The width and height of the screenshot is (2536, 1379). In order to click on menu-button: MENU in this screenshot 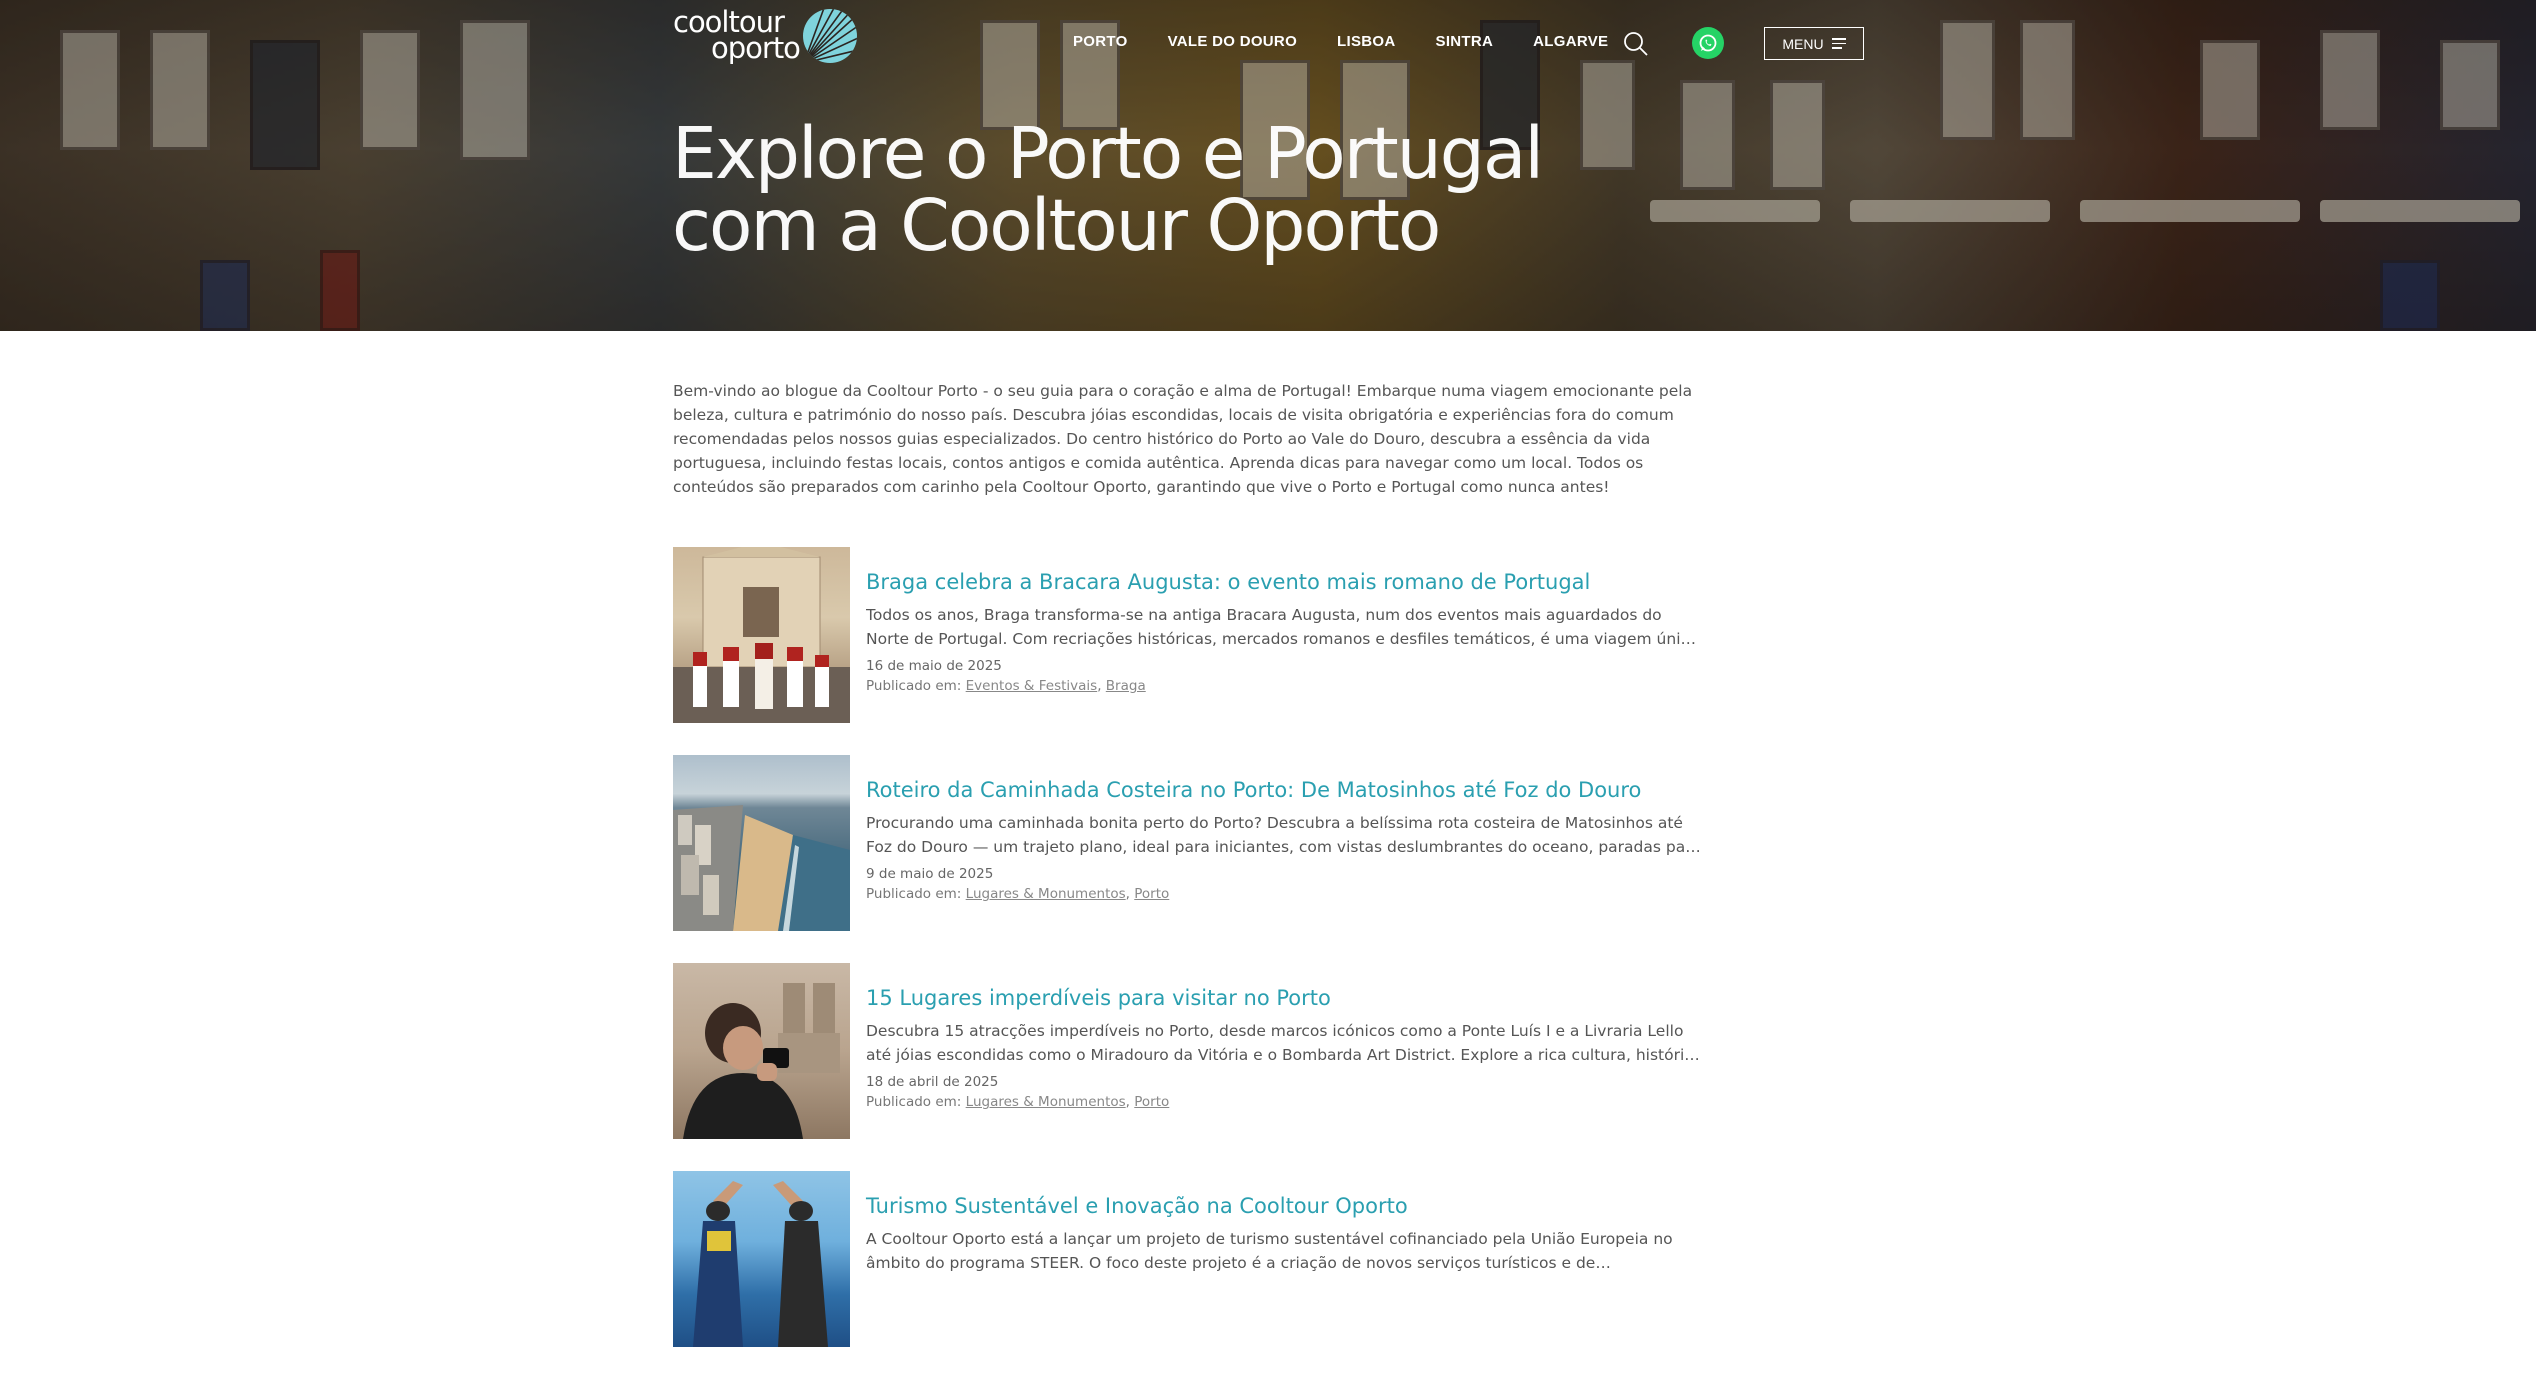, I will do `click(1814, 43)`.